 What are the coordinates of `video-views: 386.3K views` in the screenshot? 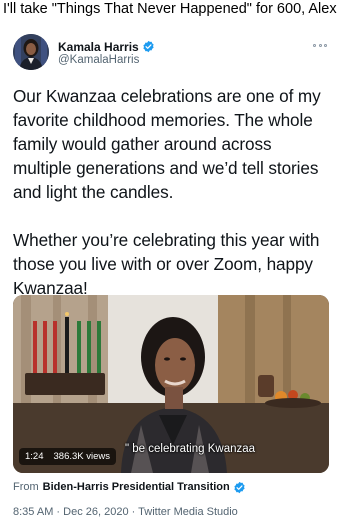 It's located at (82, 456).